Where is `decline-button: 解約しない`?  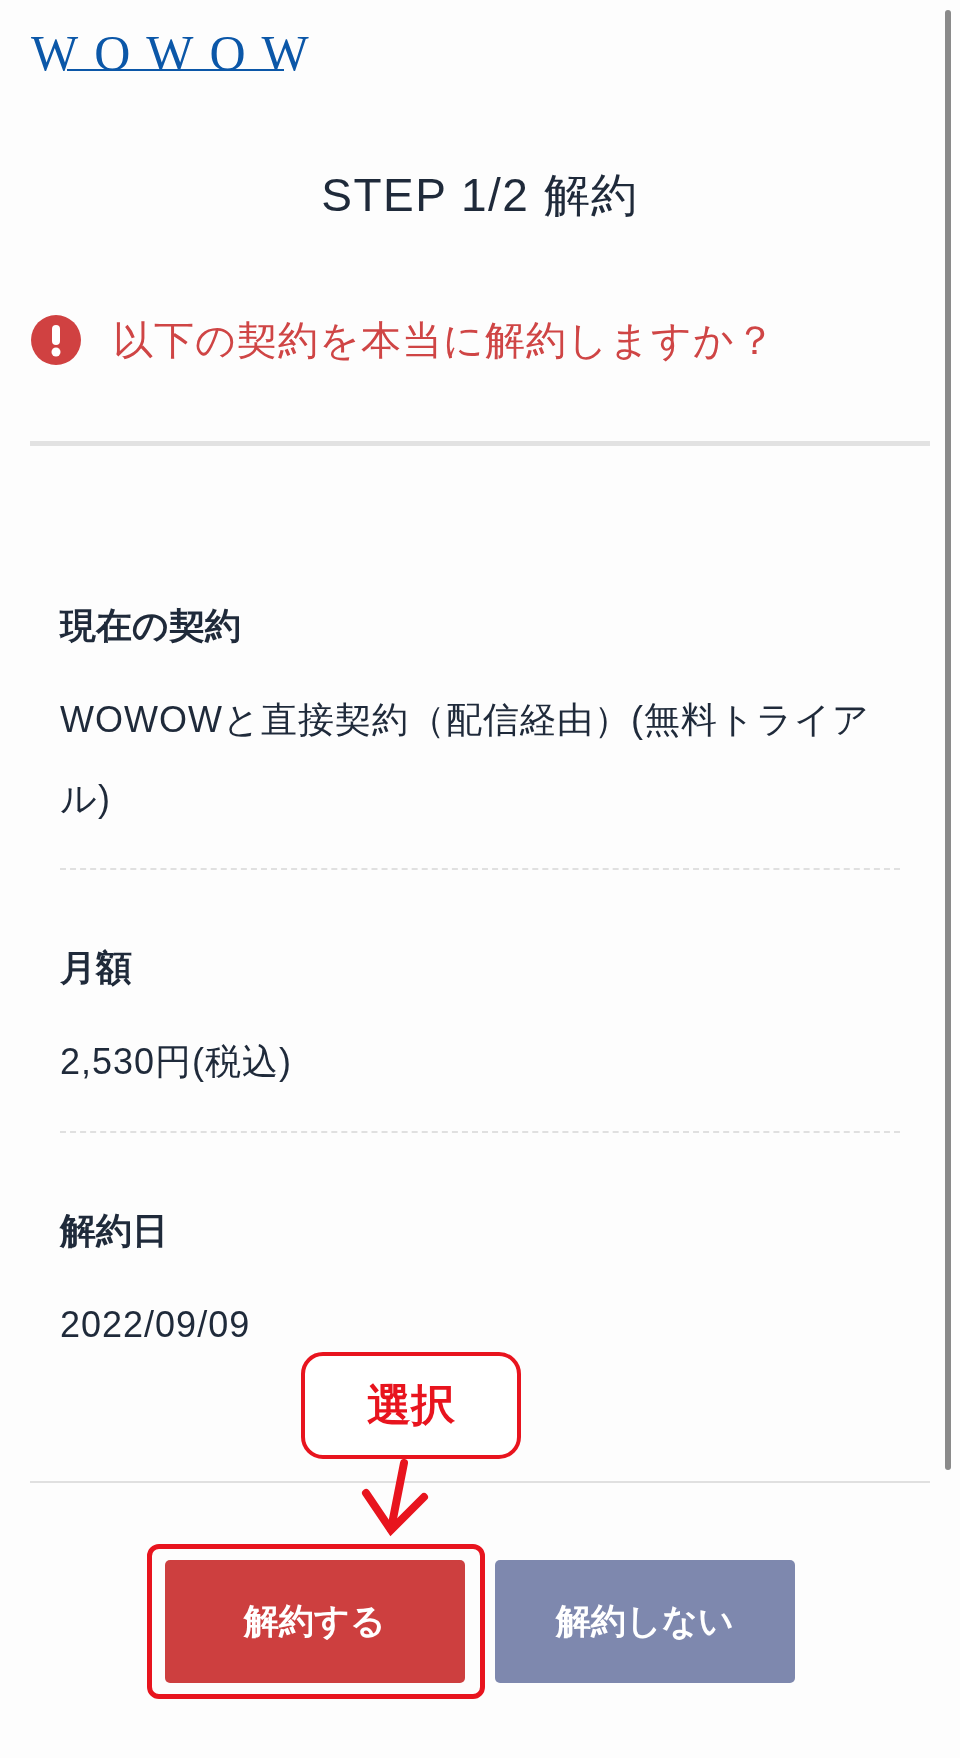 decline-button: 解約しない is located at coordinates (645, 1621).